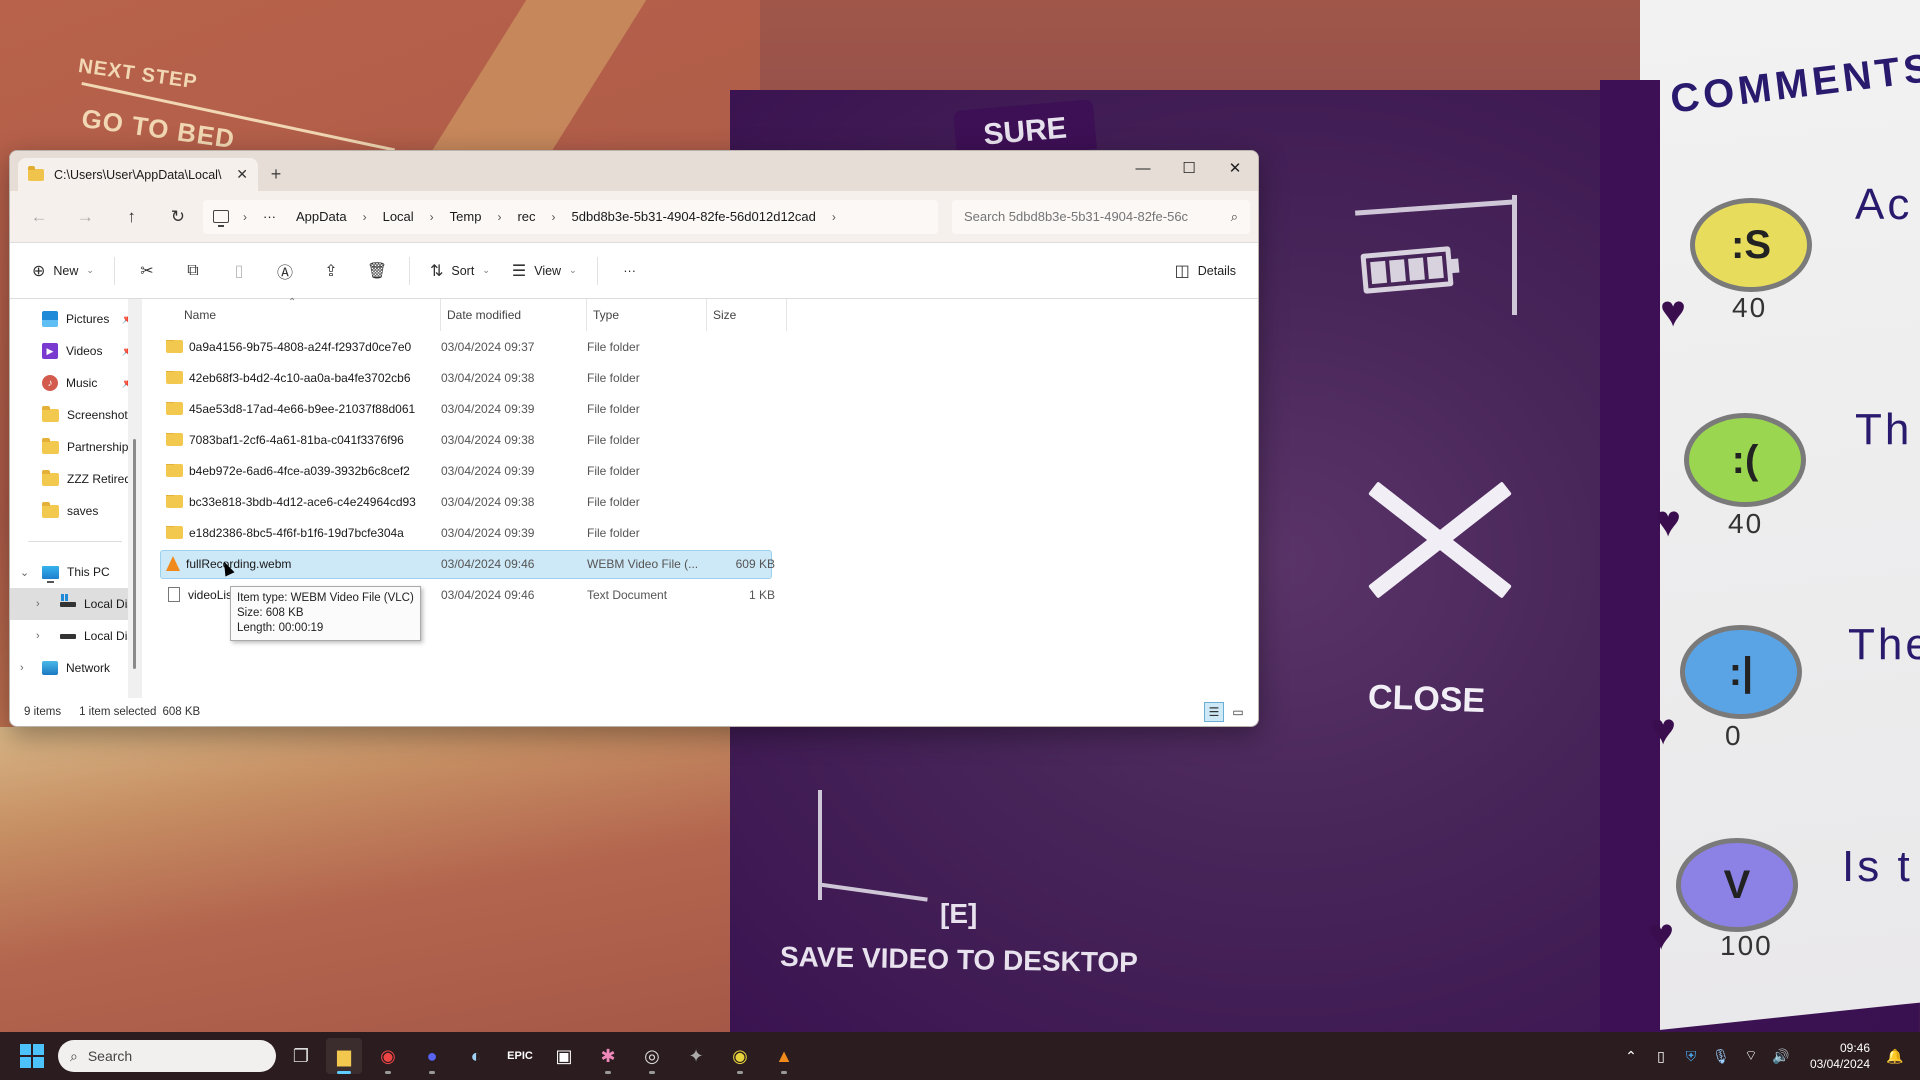 Image resolution: width=1920 pixels, height=1080 pixels. What do you see at coordinates (76, 668) in the screenshot?
I see `sidebar-item-network: › Network` at bounding box center [76, 668].